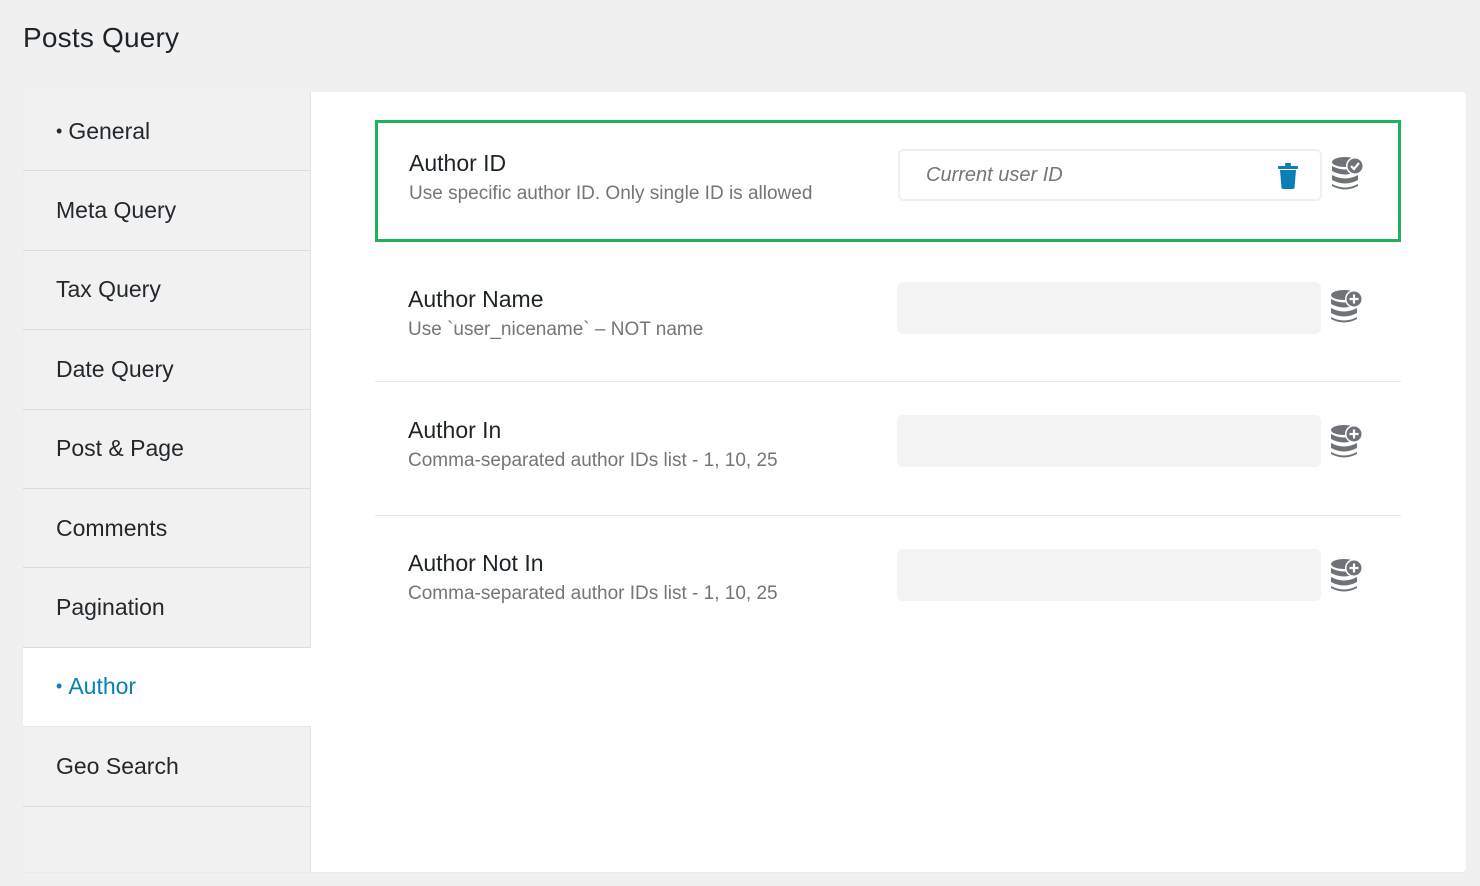 The height and width of the screenshot is (886, 1480). What do you see at coordinates (167, 687) in the screenshot?
I see `tab-author: • Author` at bounding box center [167, 687].